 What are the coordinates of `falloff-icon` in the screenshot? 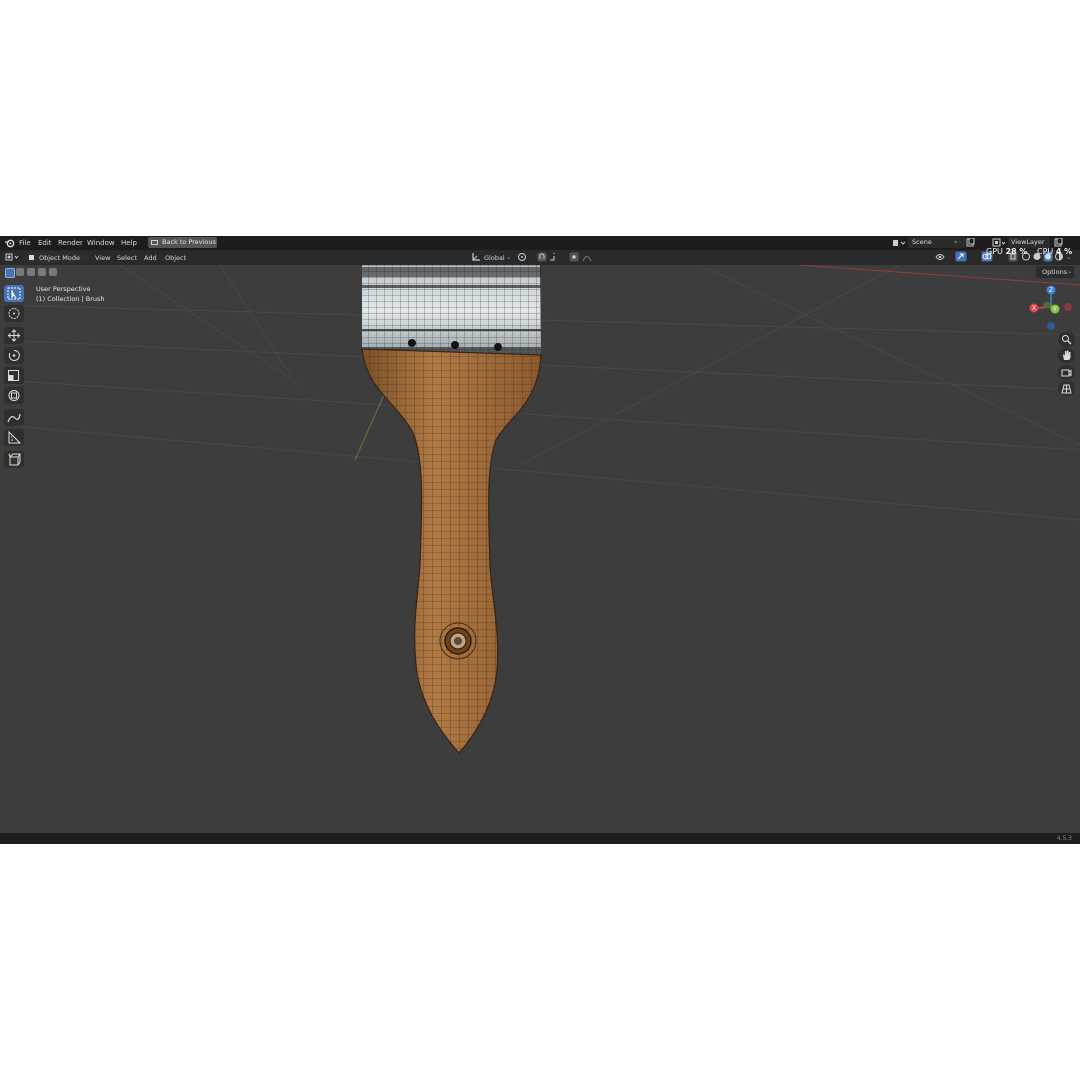 It's located at (589, 258).